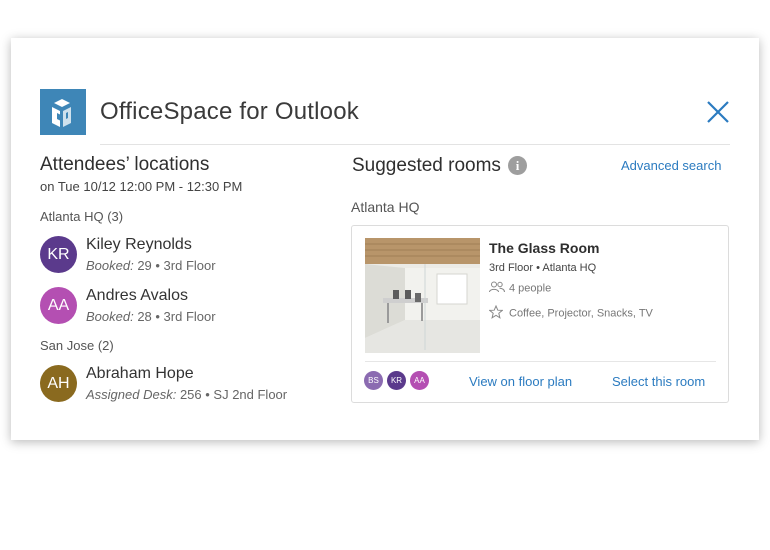  Describe the element at coordinates (125, 164) in the screenshot. I see `attendees-title: Attendees’ locations` at that location.